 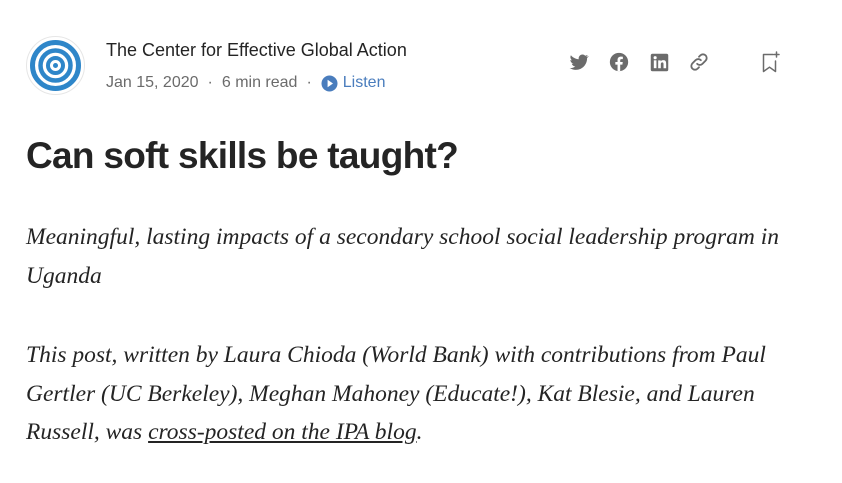 I want to click on read-time: 6 min read, so click(x=259, y=82).